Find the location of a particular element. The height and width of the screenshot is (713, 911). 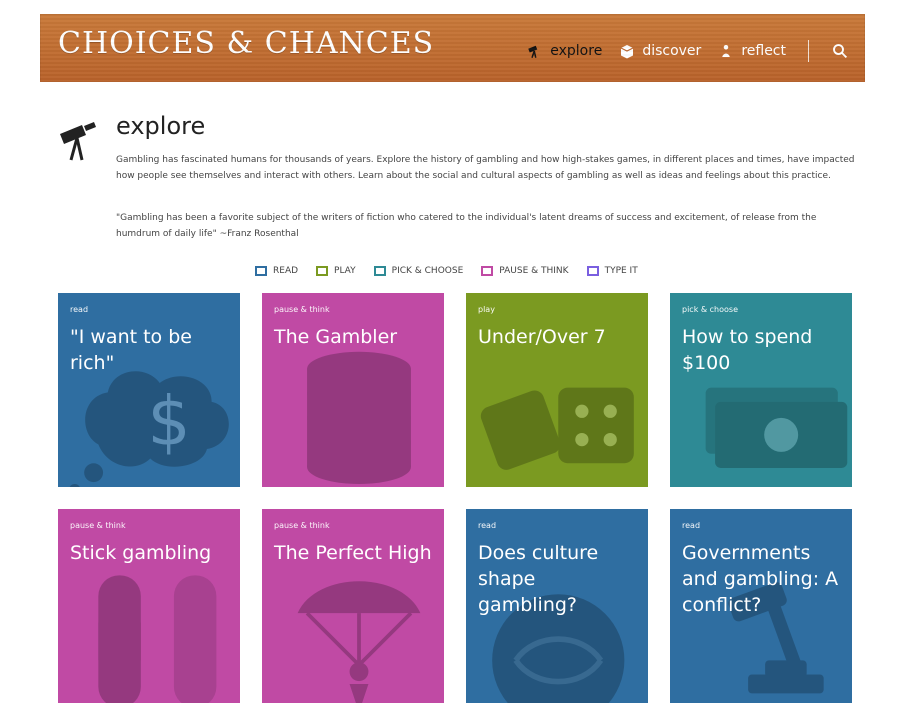

tile-title: Under/Over 7 is located at coordinates (542, 337).